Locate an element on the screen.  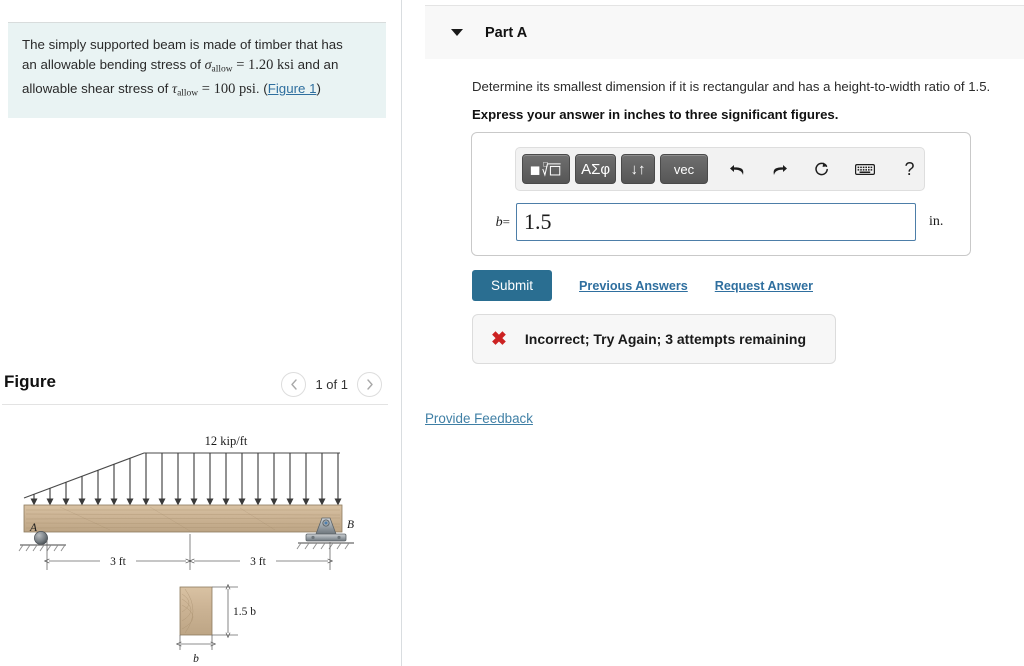
question-line-2a: an allowable bending stress of is located at coordinates (113, 64).